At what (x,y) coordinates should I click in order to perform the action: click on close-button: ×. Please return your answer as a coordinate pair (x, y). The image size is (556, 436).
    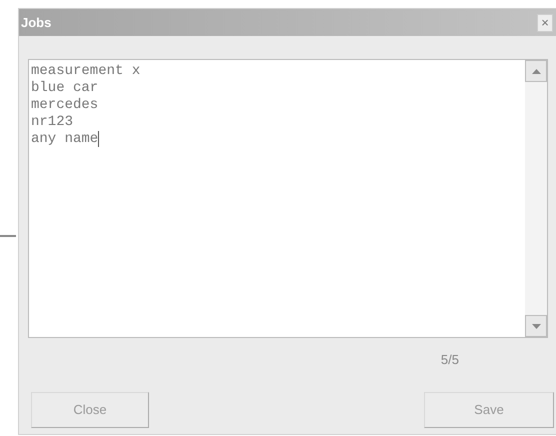
    Looking at the image, I should click on (545, 23).